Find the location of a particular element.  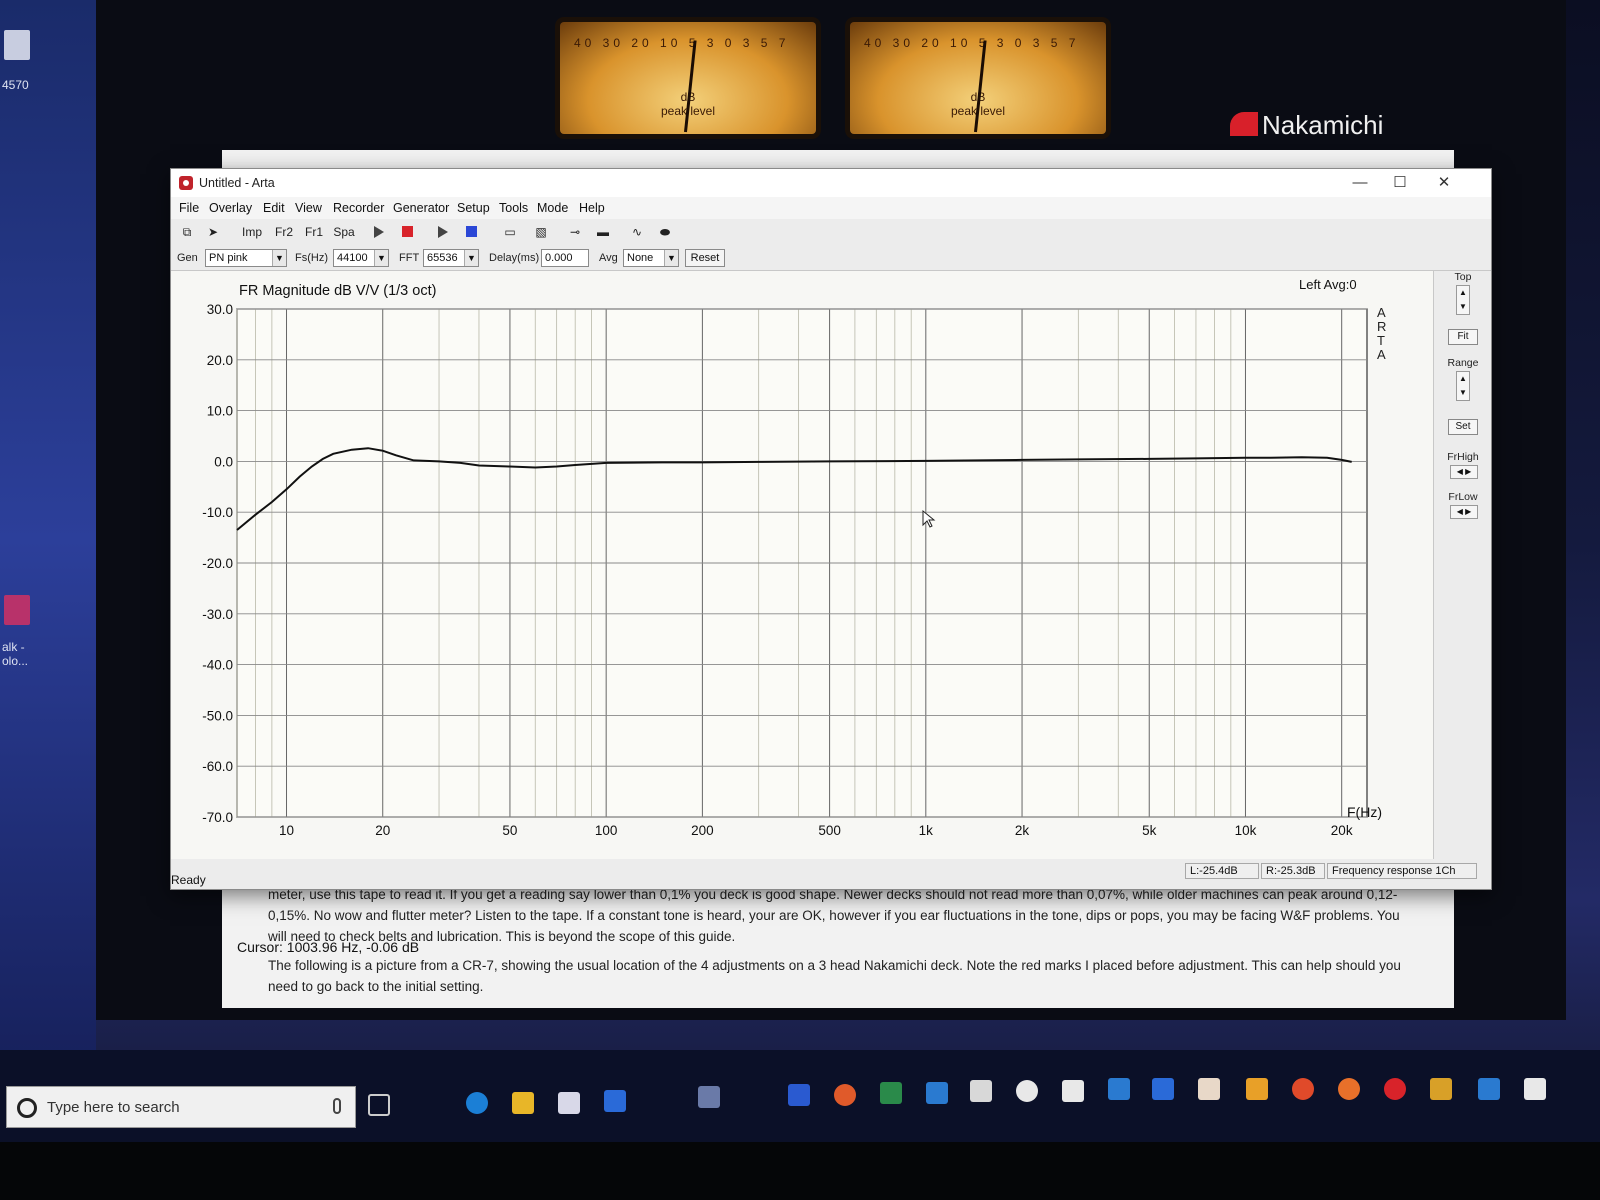

mail-app-icon is located at coordinates (615, 1101).